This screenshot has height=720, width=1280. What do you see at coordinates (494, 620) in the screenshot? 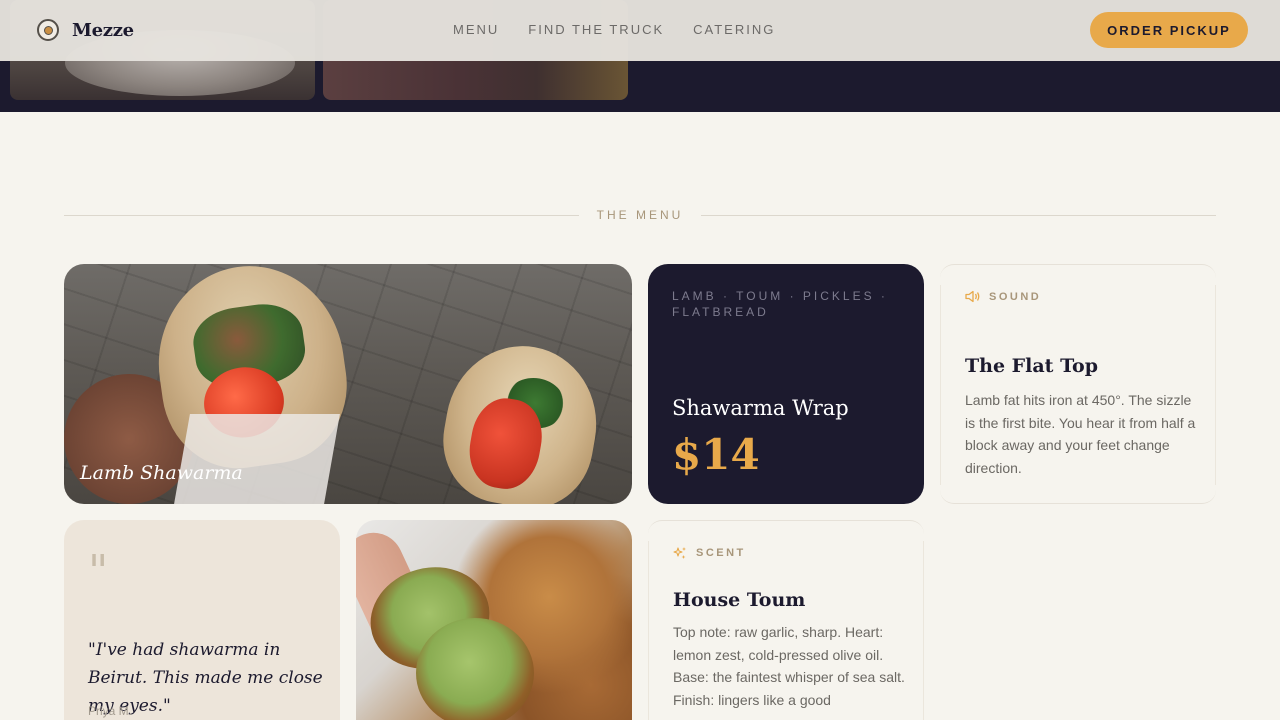
I see `falafel-photo-card` at bounding box center [494, 620].